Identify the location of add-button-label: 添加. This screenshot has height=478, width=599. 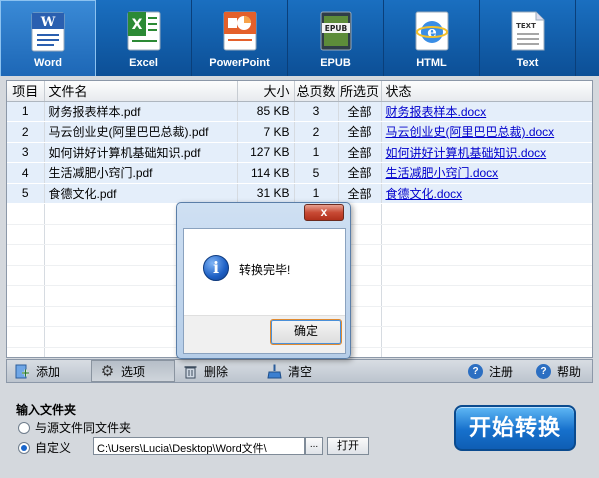
(48, 371).